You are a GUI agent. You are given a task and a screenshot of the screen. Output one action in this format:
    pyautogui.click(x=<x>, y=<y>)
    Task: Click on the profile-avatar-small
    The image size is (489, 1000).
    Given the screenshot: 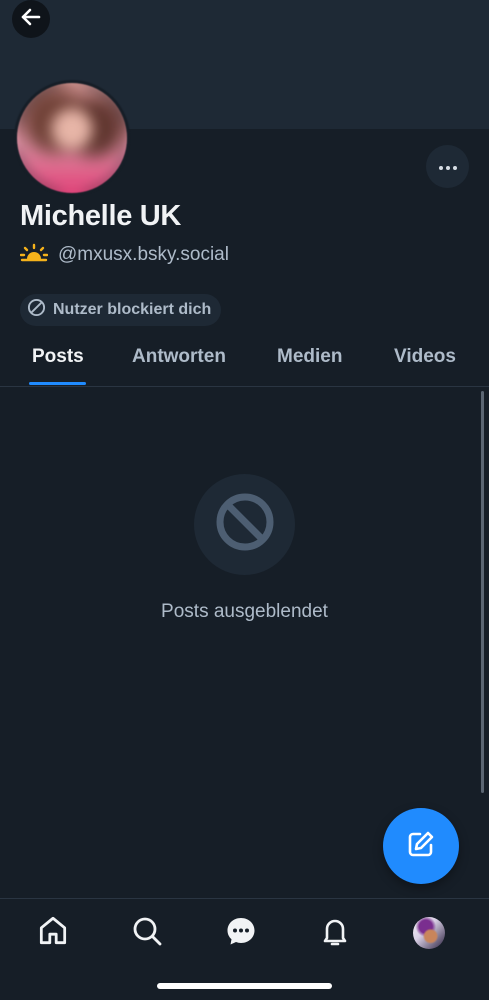 What is the action you would take?
    pyautogui.click(x=429, y=933)
    